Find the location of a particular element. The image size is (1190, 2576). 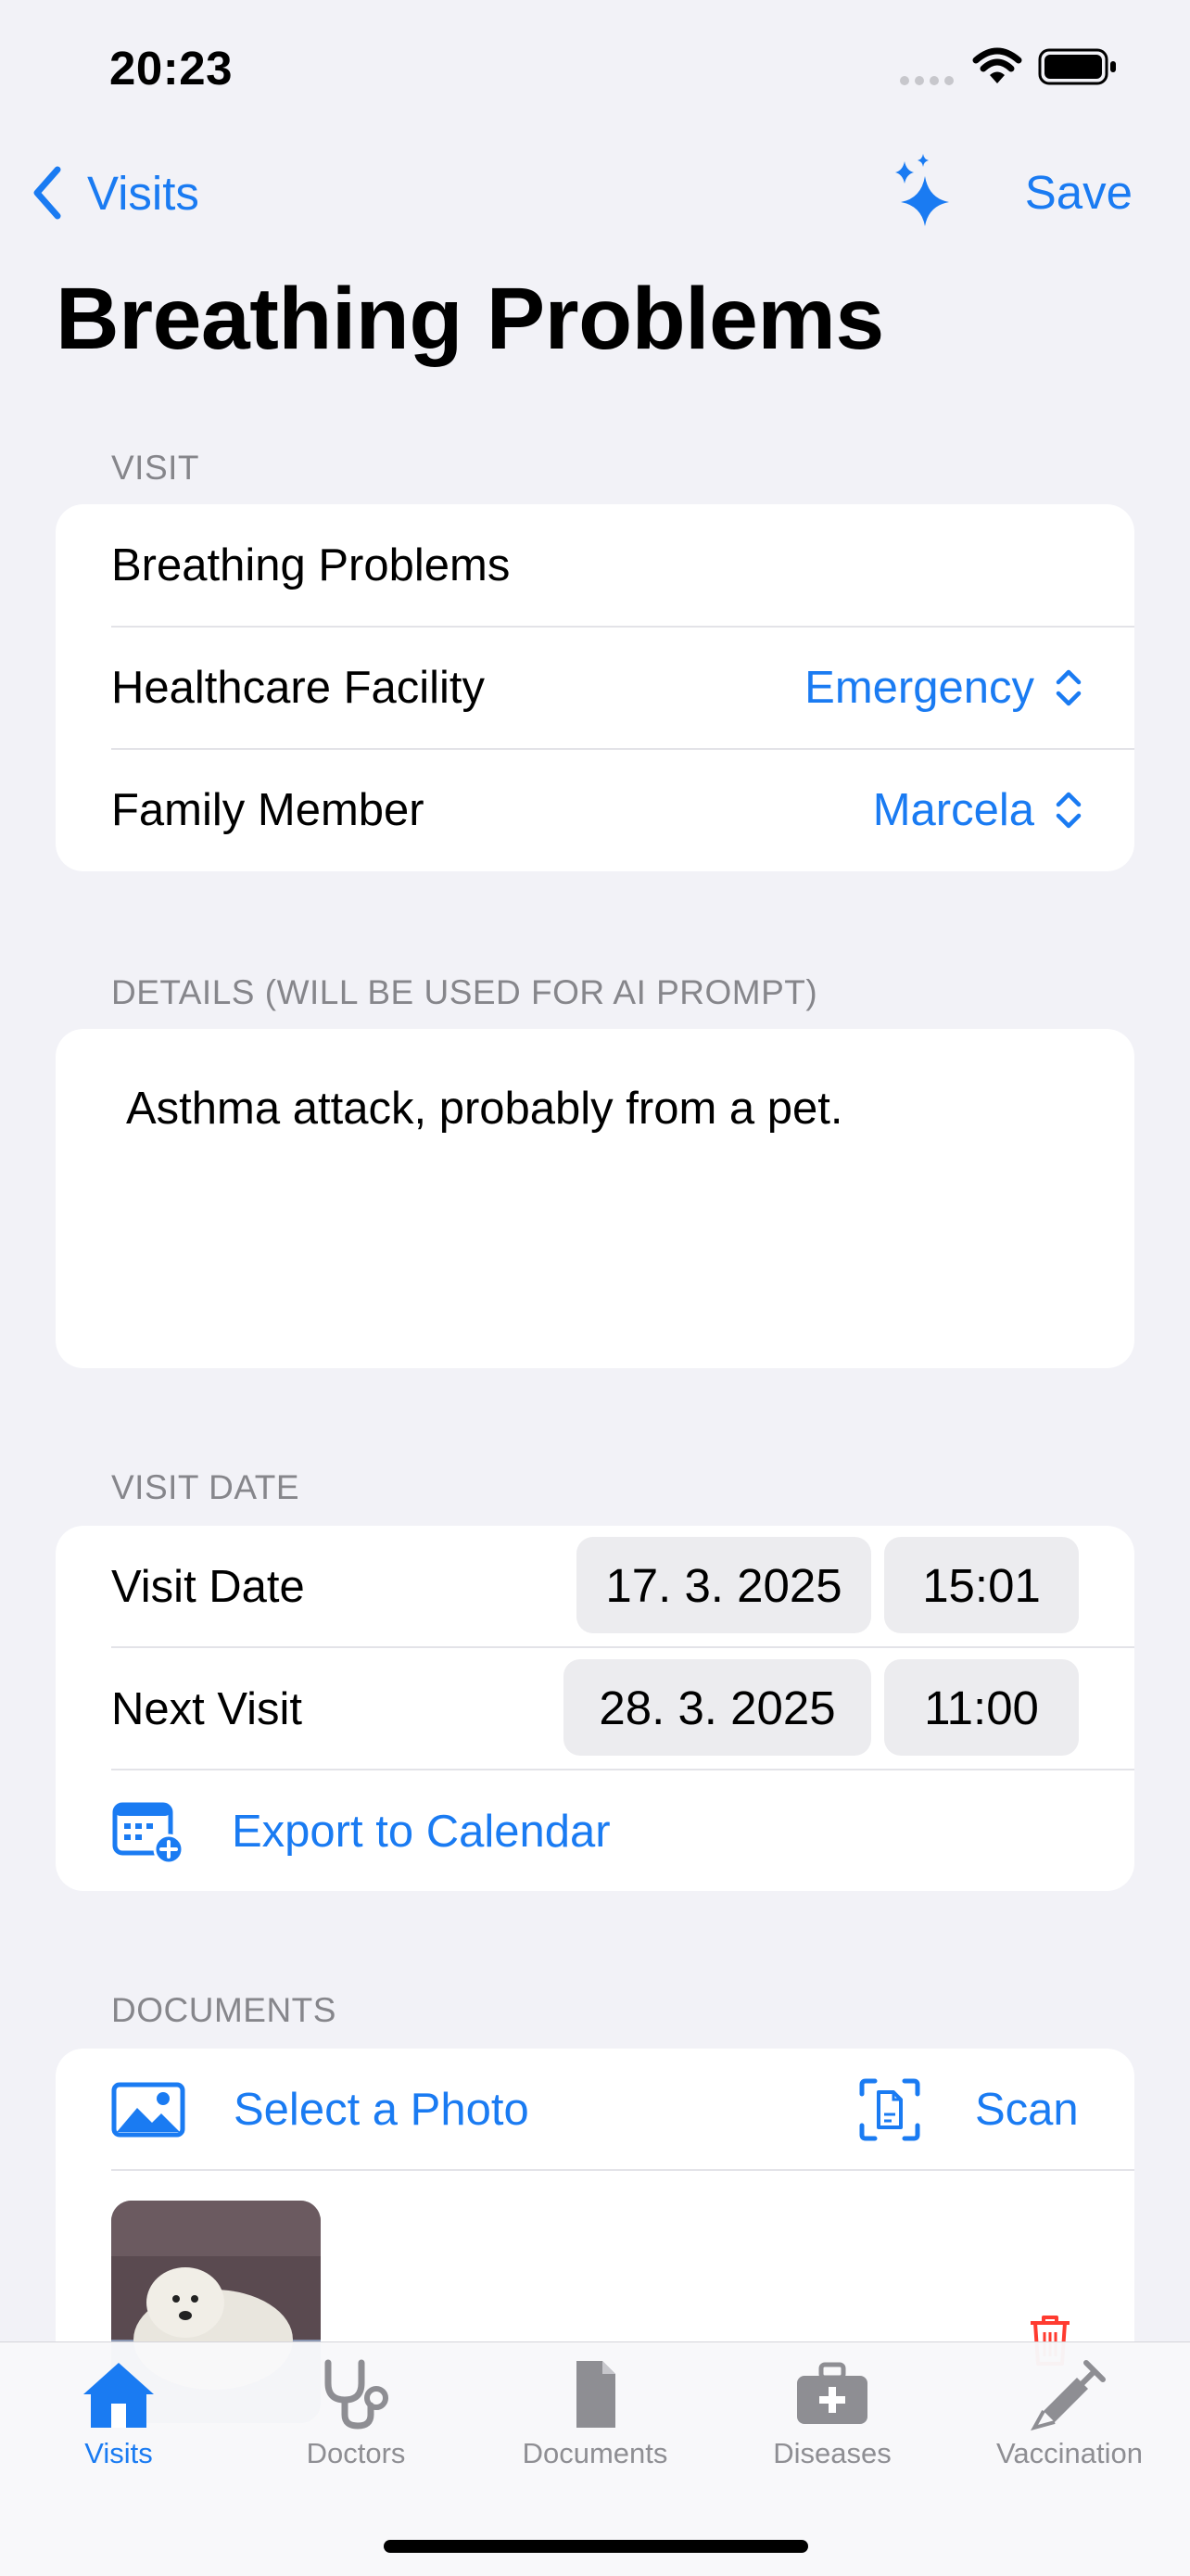

wifi-icon is located at coordinates (997, 68).